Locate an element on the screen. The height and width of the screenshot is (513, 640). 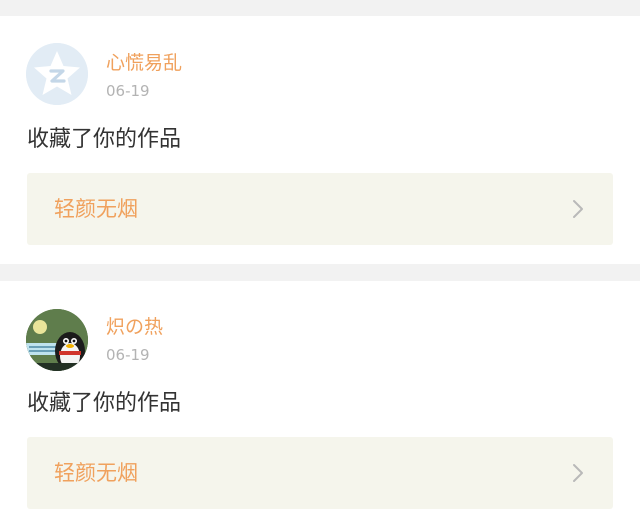
penguin-avatar-icon is located at coordinates (57, 340).